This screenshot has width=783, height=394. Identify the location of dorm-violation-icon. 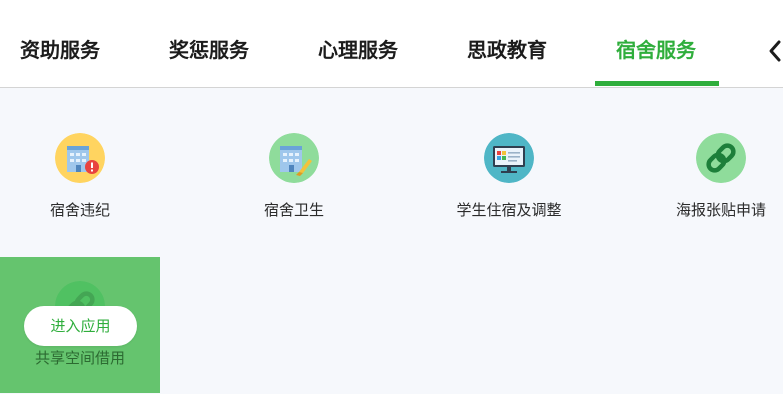
(80, 158).